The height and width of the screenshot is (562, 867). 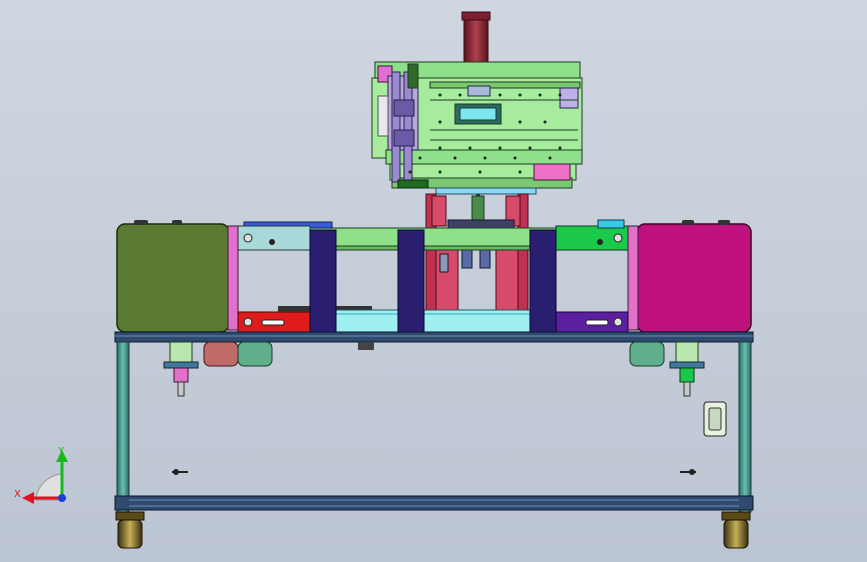 What do you see at coordinates (288, 354) in the screenshot?
I see `left-motors` at bounding box center [288, 354].